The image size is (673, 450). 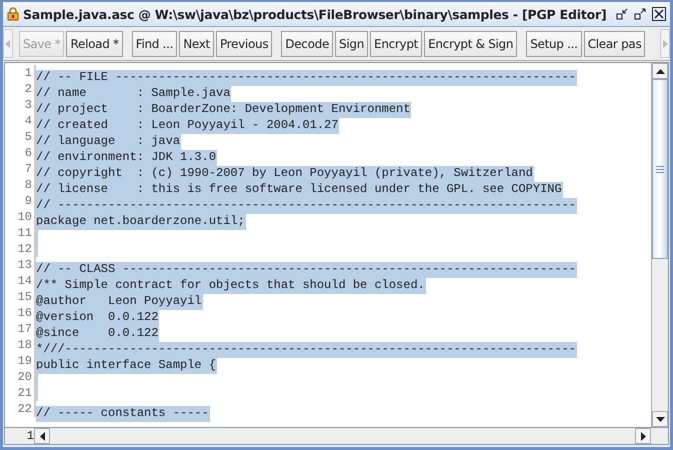 I want to click on horizontal-scrollbar, so click(x=342, y=436).